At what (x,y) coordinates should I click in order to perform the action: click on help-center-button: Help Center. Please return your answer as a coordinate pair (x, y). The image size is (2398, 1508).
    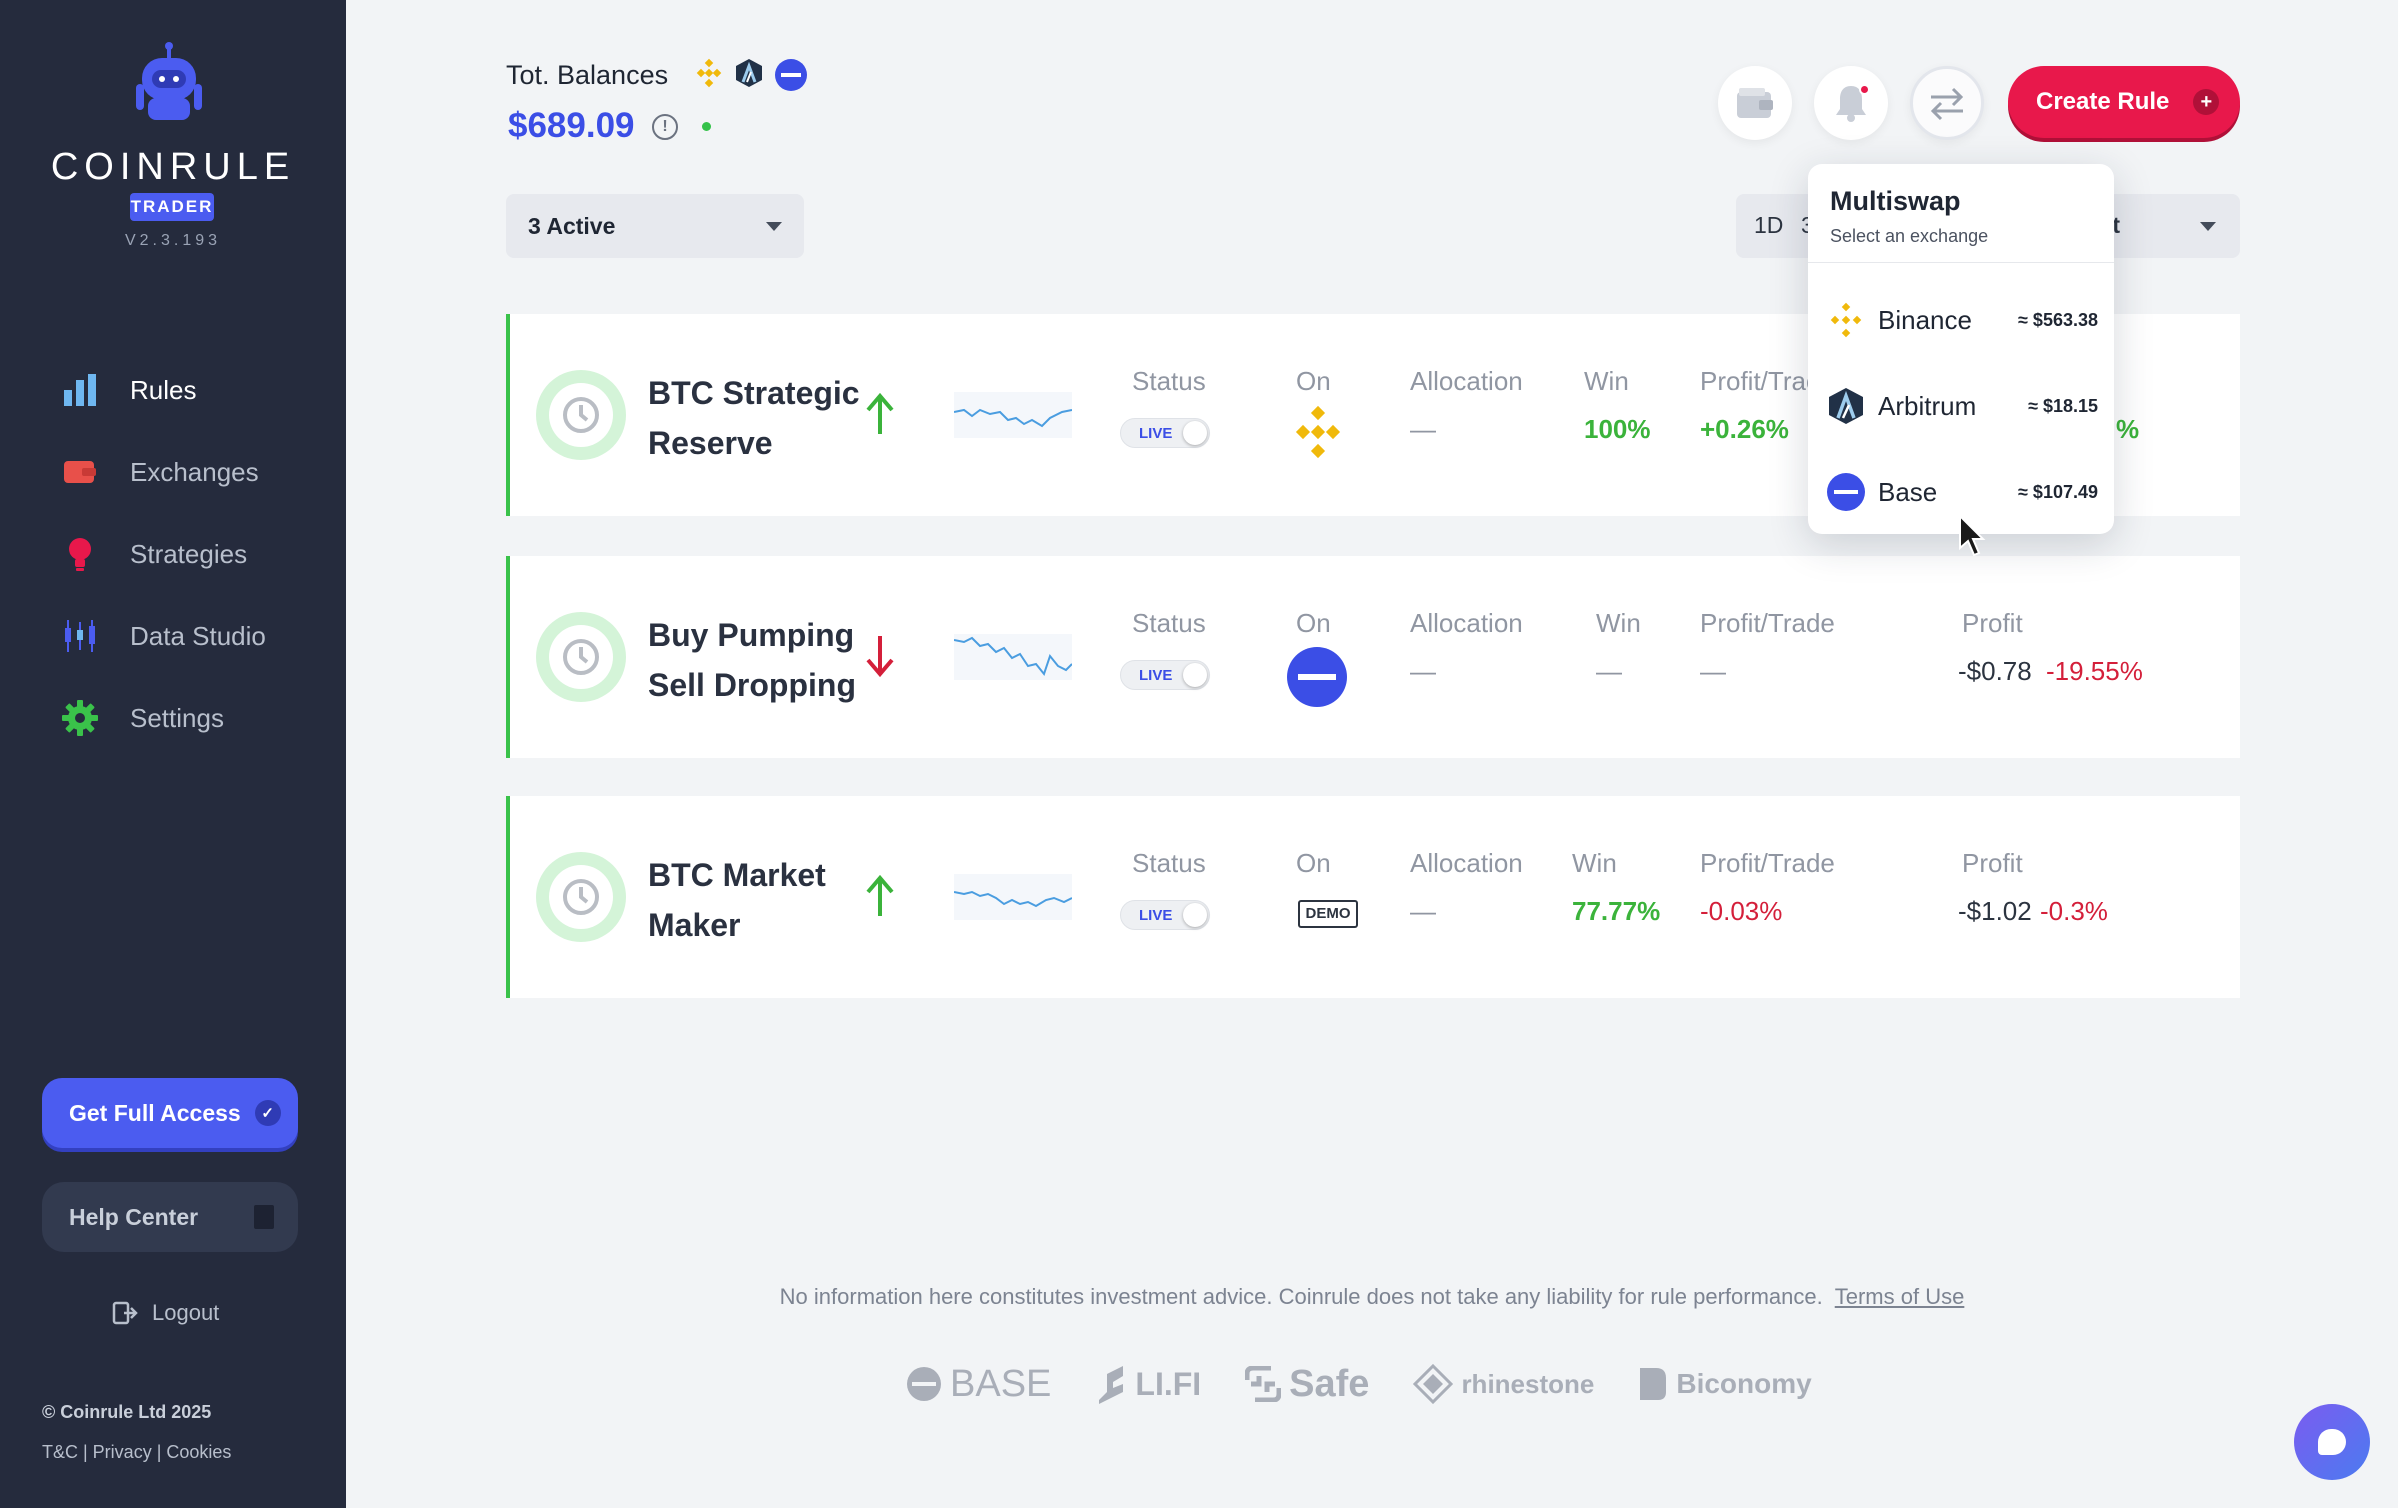
    Looking at the image, I should click on (170, 1217).